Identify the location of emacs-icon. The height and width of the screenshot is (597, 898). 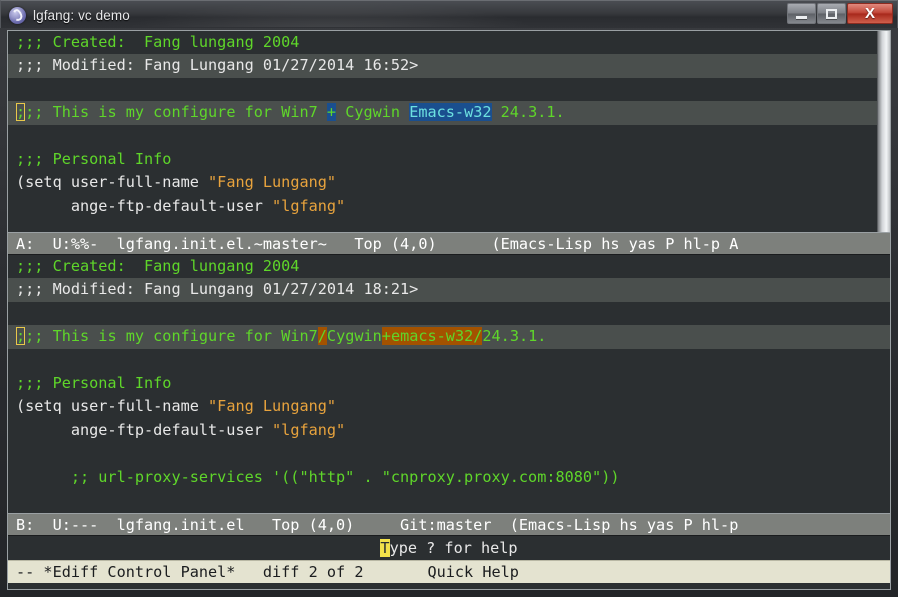
(17, 15).